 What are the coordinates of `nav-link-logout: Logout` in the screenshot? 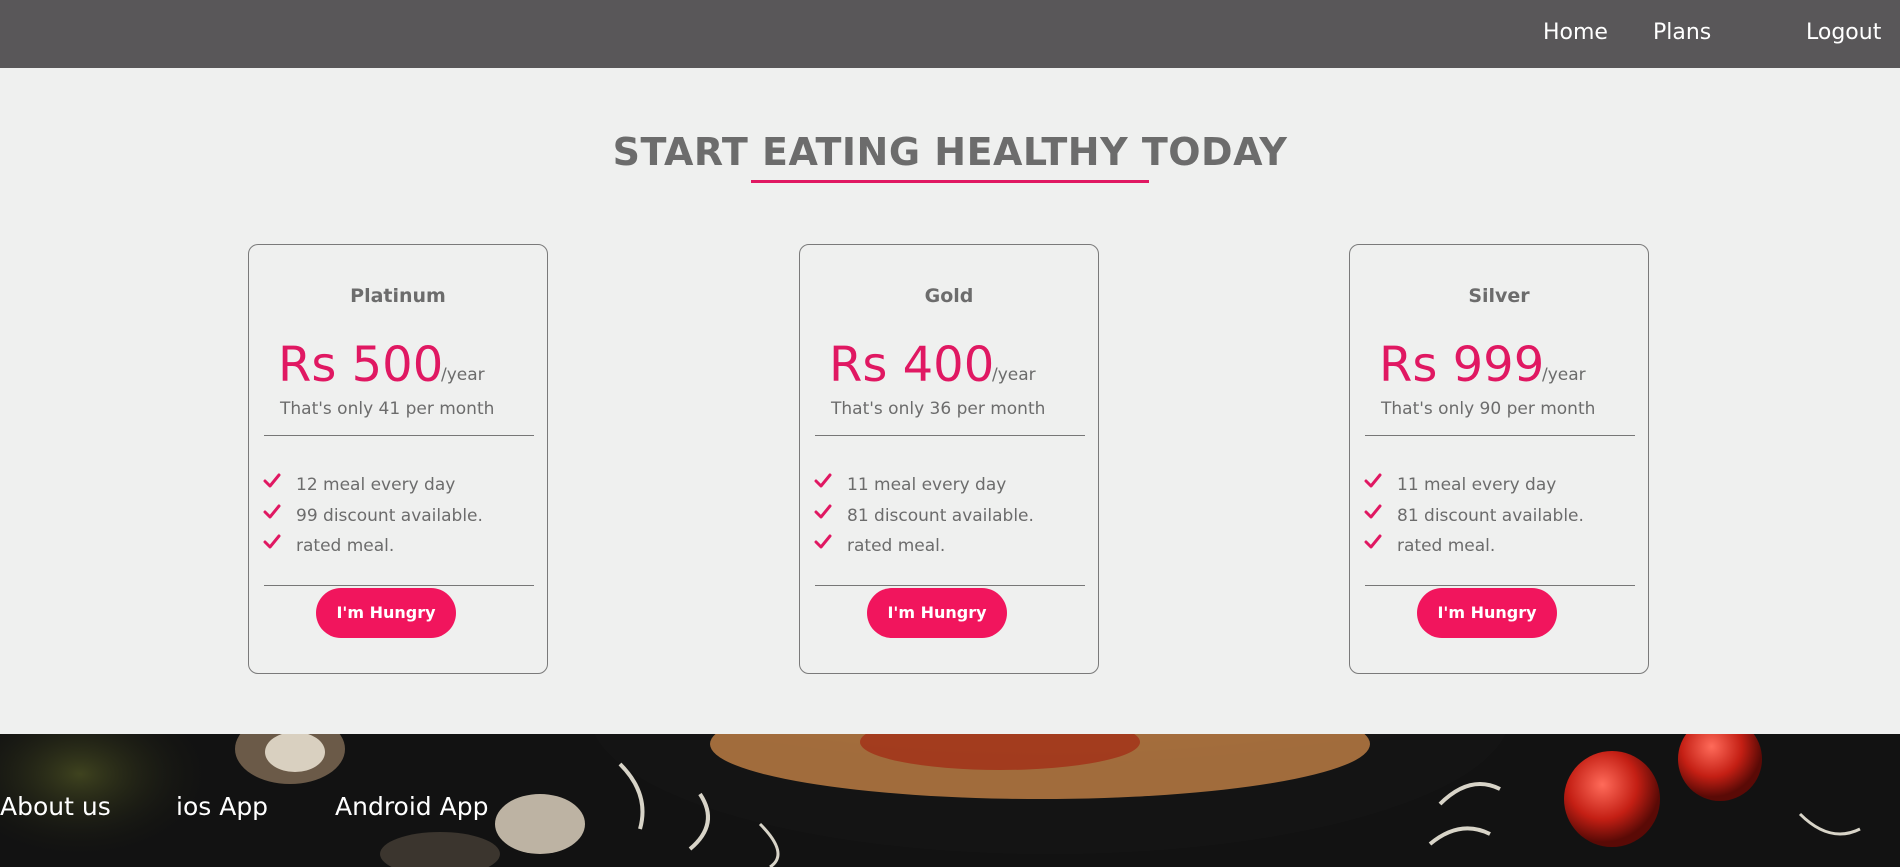 It's located at (1843, 32).